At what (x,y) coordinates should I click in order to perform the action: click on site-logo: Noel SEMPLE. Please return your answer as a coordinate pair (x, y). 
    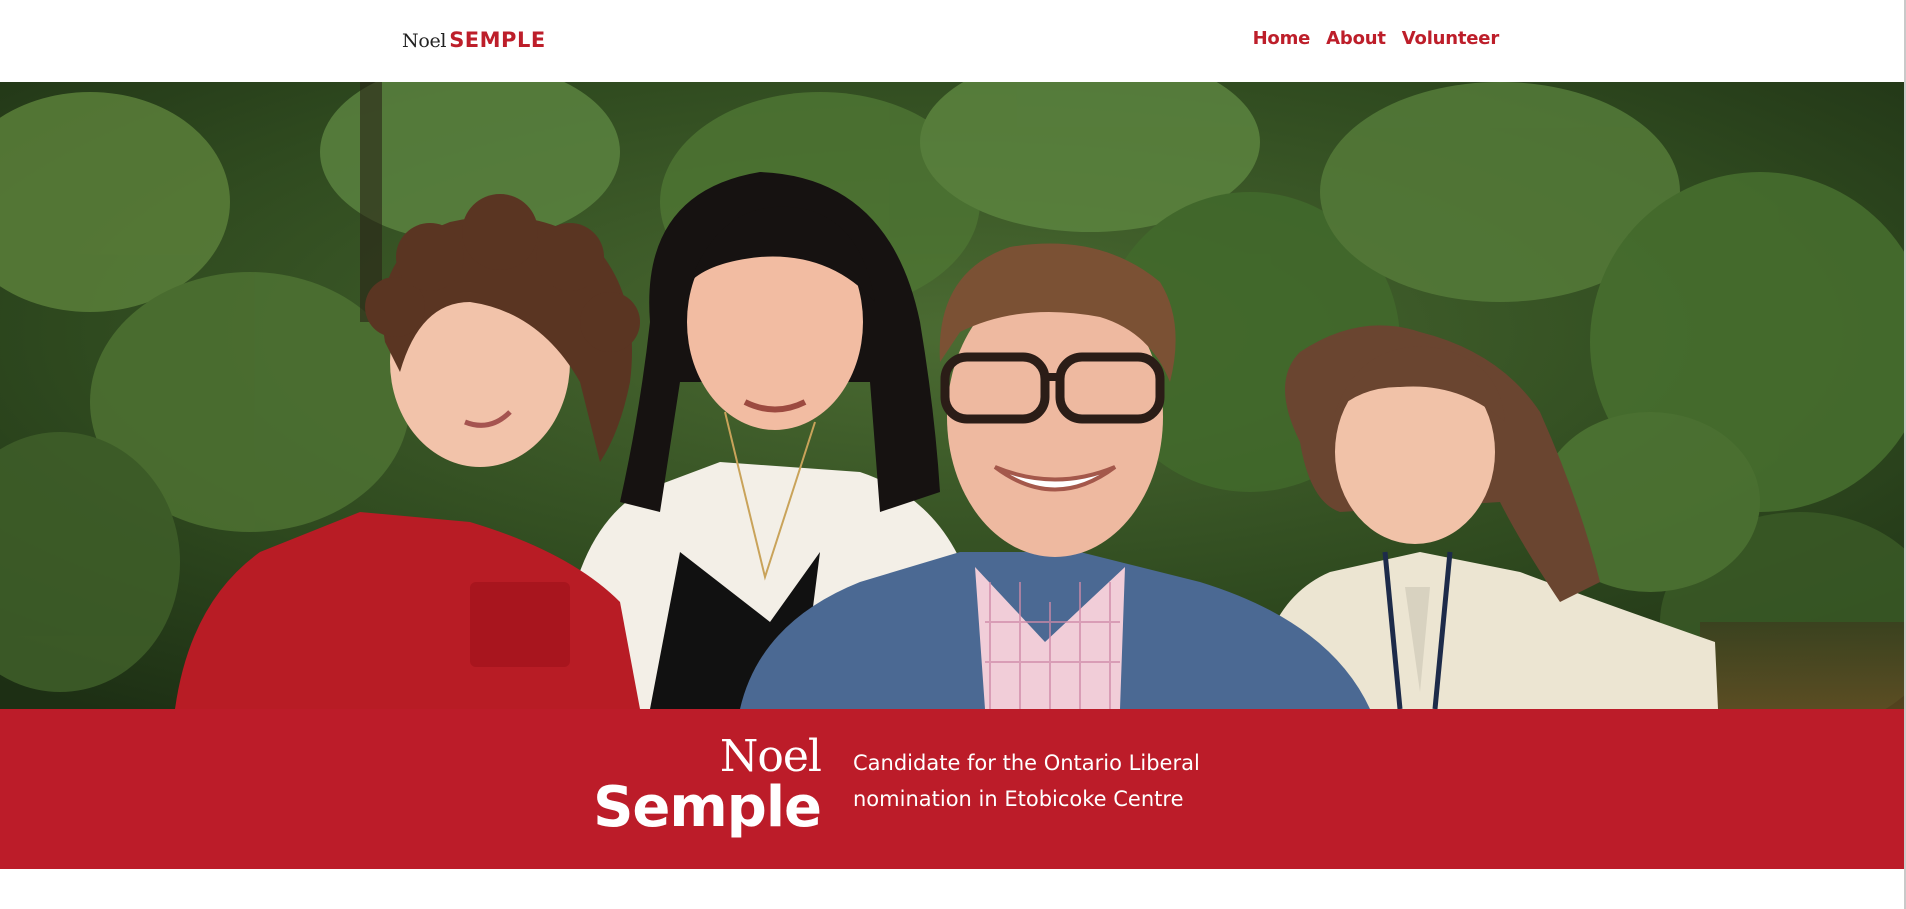
    Looking at the image, I should click on (474, 40).